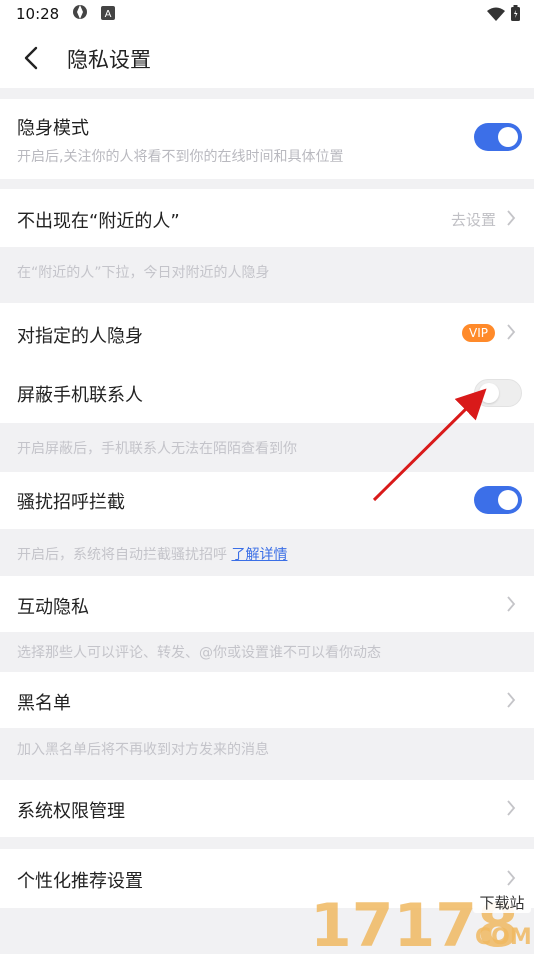  What do you see at coordinates (267, 500) in the screenshot?
I see `setting-harassment-block: 骚扰招呼拦截` at bounding box center [267, 500].